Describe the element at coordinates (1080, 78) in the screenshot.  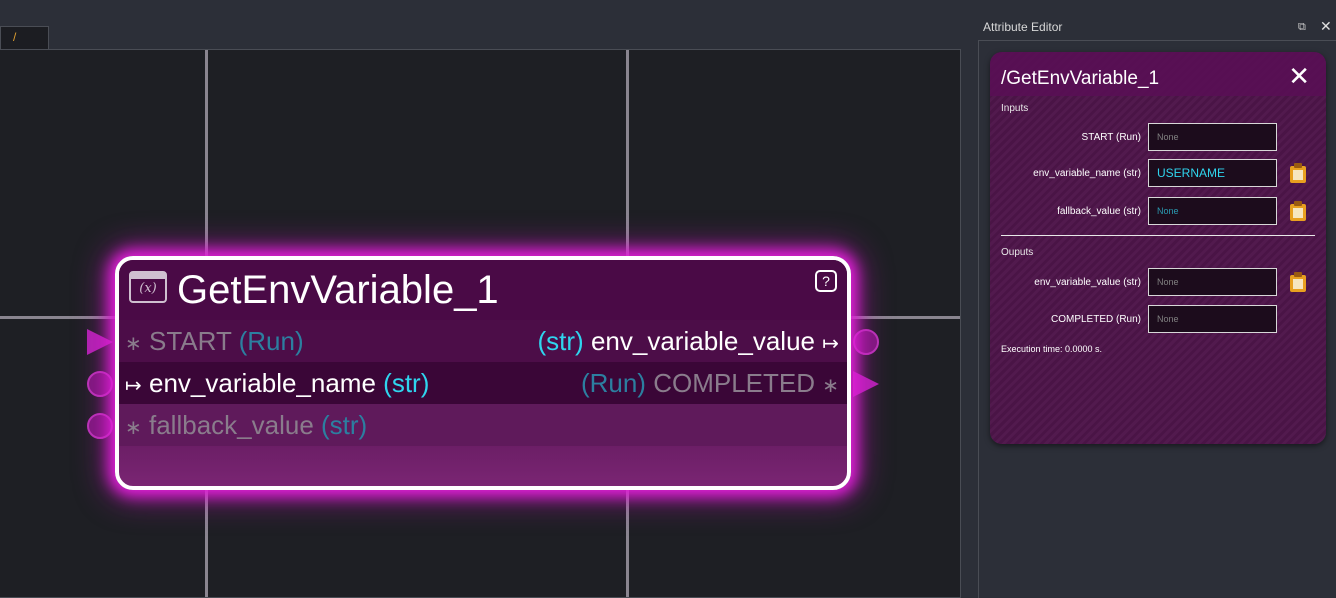
I see `attribute-card-title: /GetEnvVariable_1` at that location.